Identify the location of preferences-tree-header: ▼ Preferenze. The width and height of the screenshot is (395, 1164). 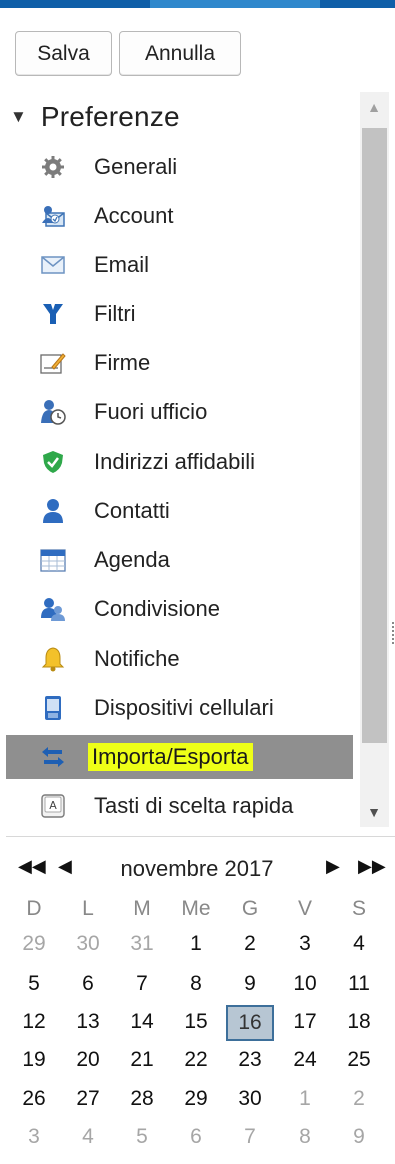
(93, 117).